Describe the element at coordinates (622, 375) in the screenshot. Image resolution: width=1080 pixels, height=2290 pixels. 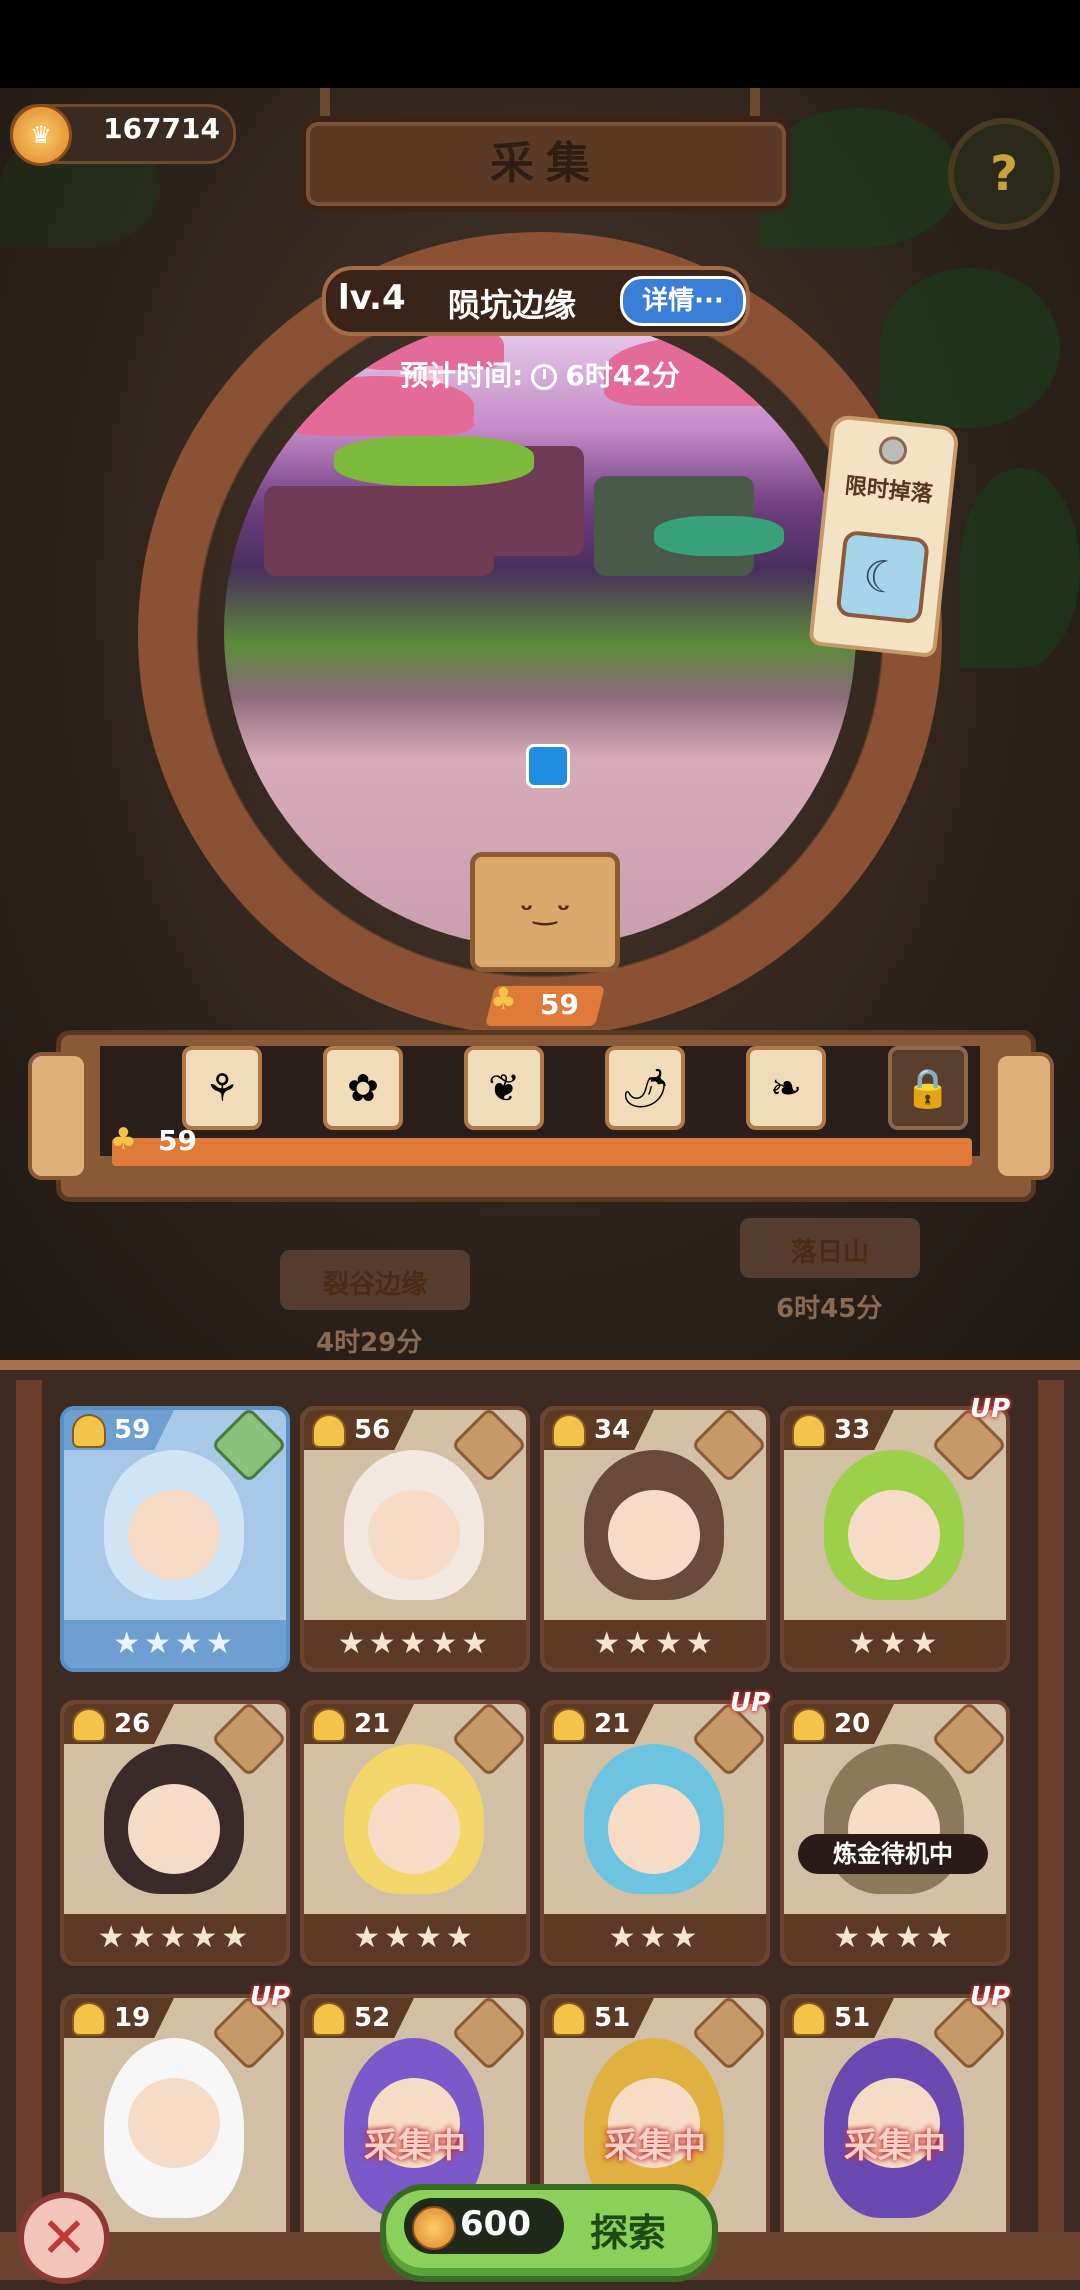
I see `estimate-value: 6时42分` at that location.